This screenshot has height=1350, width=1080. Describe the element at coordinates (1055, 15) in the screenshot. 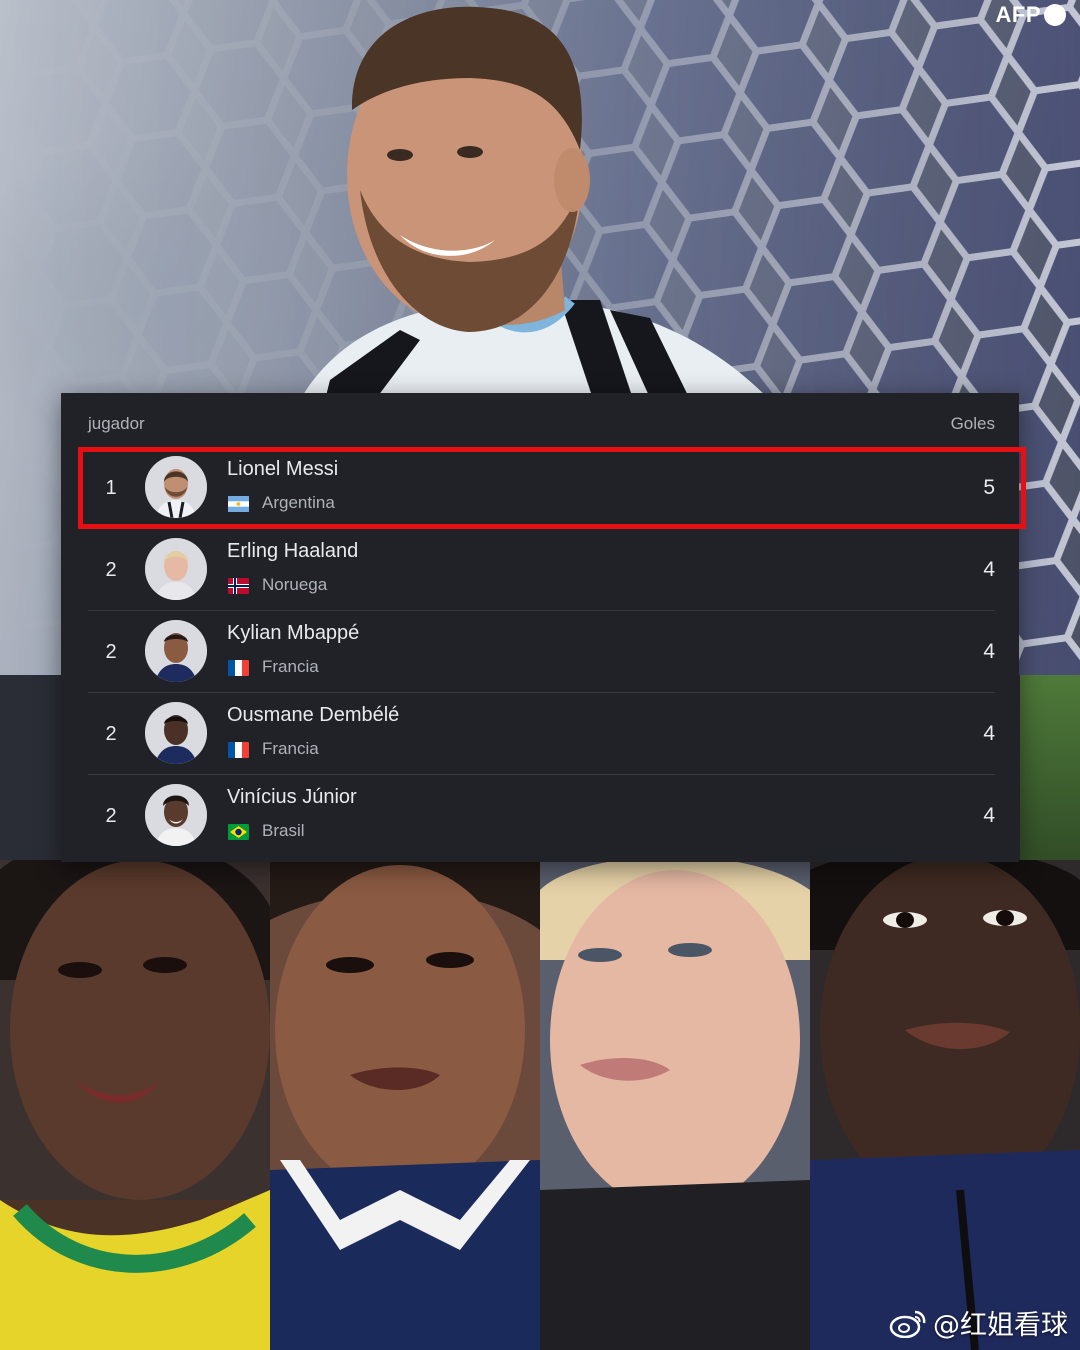

I see `afp-logo-dot` at that location.